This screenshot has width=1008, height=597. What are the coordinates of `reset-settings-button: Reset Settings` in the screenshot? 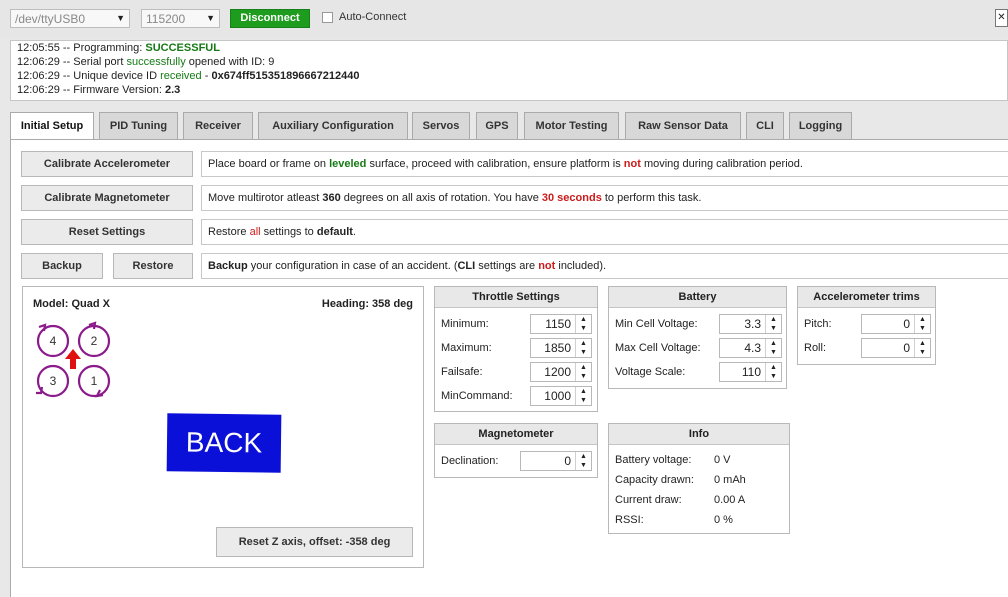 It's located at (107, 232).